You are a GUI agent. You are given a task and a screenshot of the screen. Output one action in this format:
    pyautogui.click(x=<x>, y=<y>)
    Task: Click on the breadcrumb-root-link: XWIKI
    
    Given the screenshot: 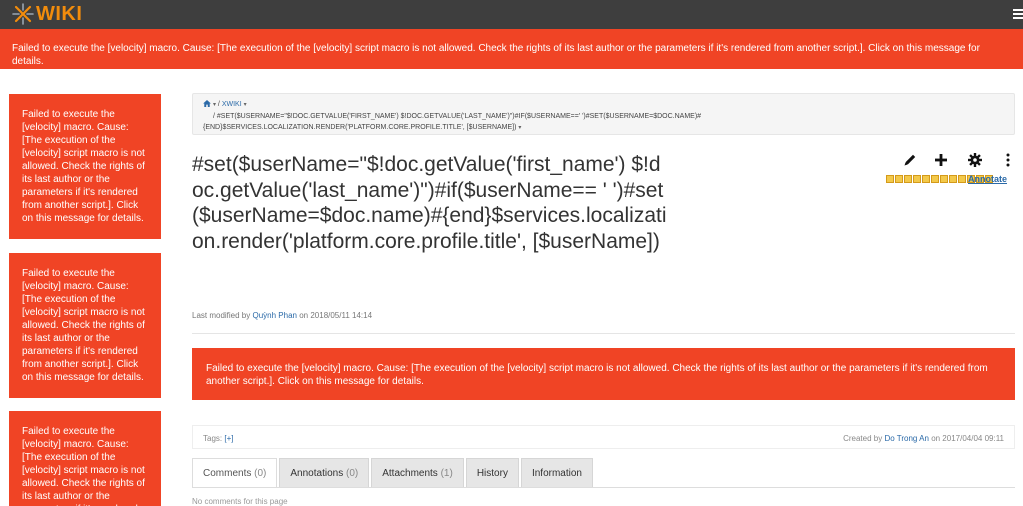 What is the action you would take?
    pyautogui.click(x=232, y=104)
    